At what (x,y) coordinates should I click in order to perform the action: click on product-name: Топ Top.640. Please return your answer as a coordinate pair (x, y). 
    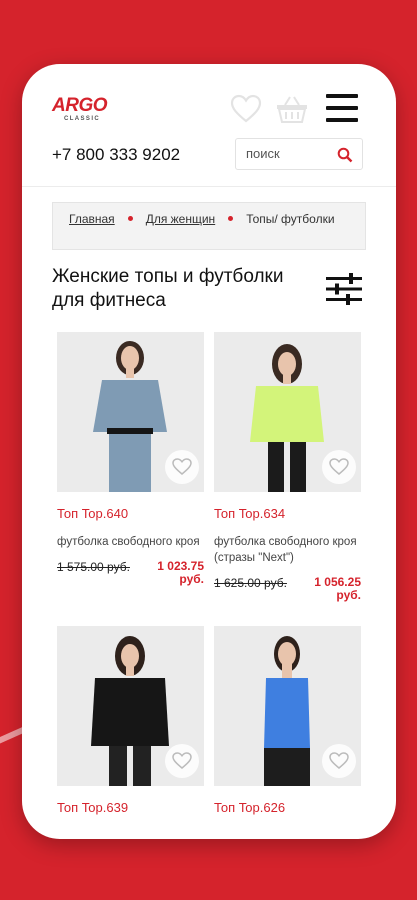
    Looking at the image, I should click on (130, 514).